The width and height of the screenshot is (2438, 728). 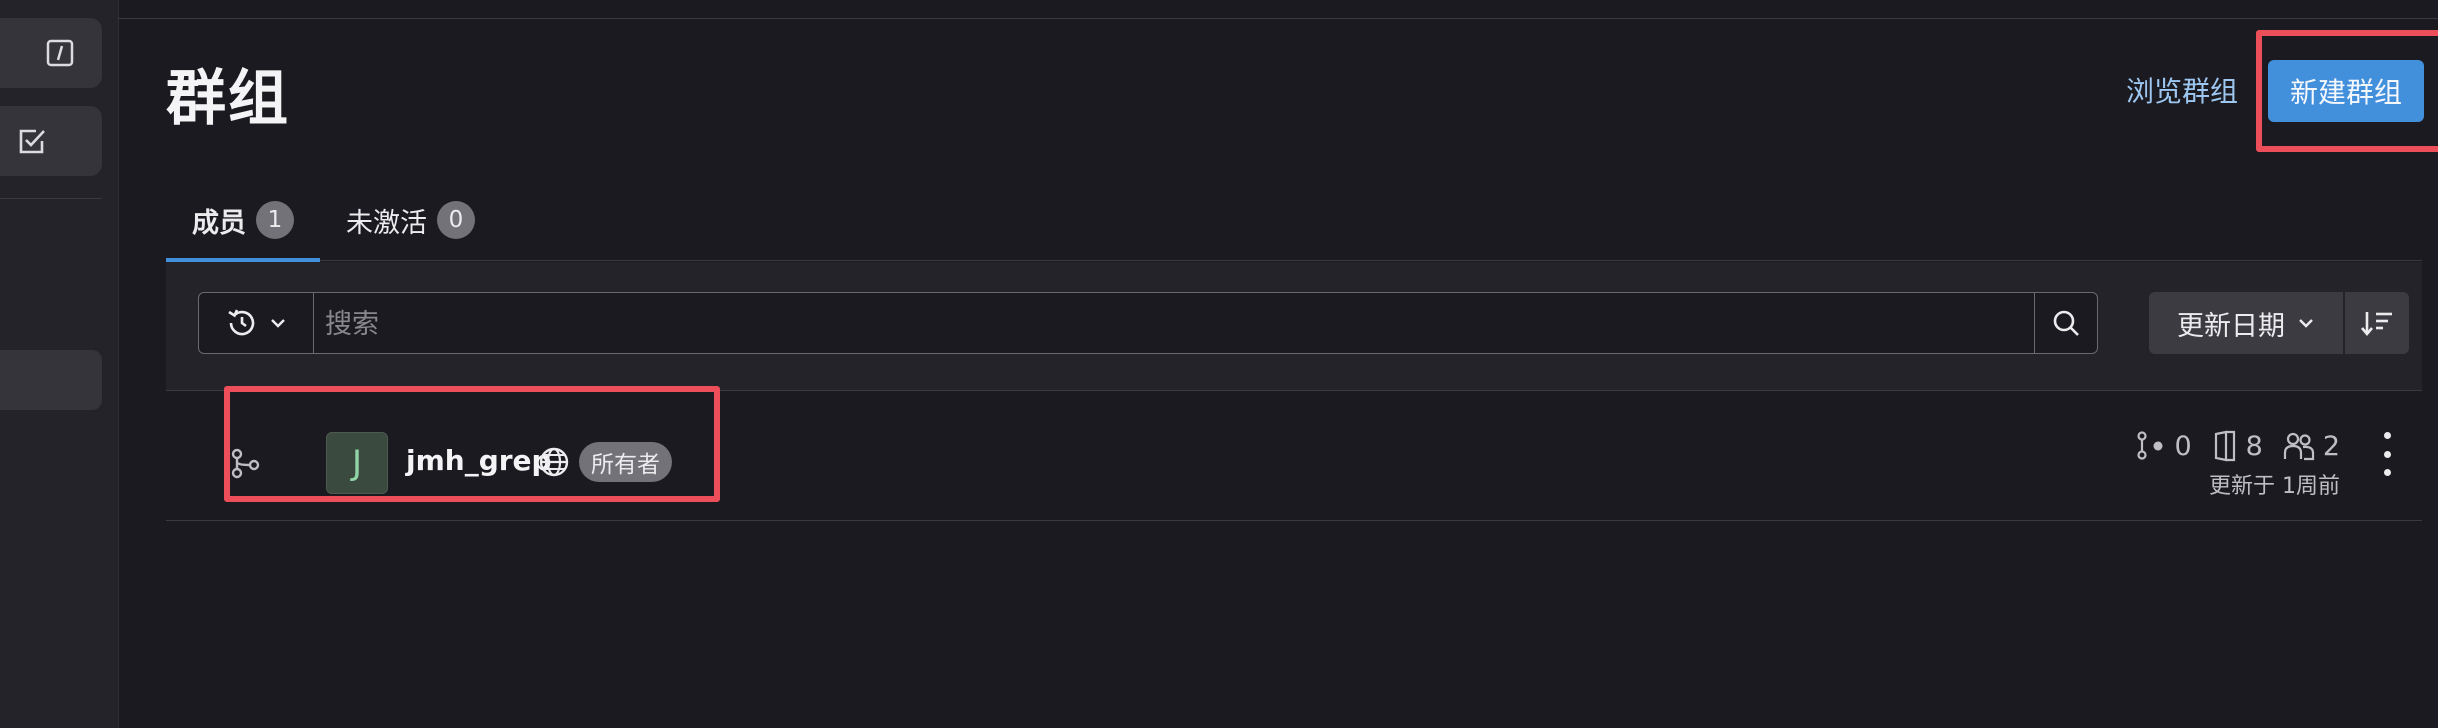 I want to click on search-box, so click(x=1148, y=323).